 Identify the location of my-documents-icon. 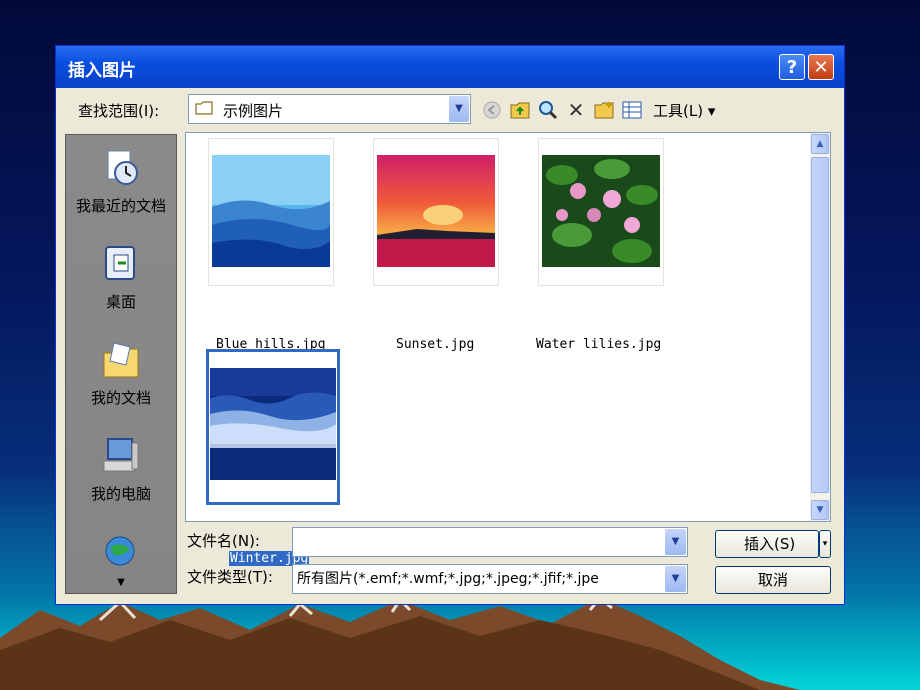
(121, 360).